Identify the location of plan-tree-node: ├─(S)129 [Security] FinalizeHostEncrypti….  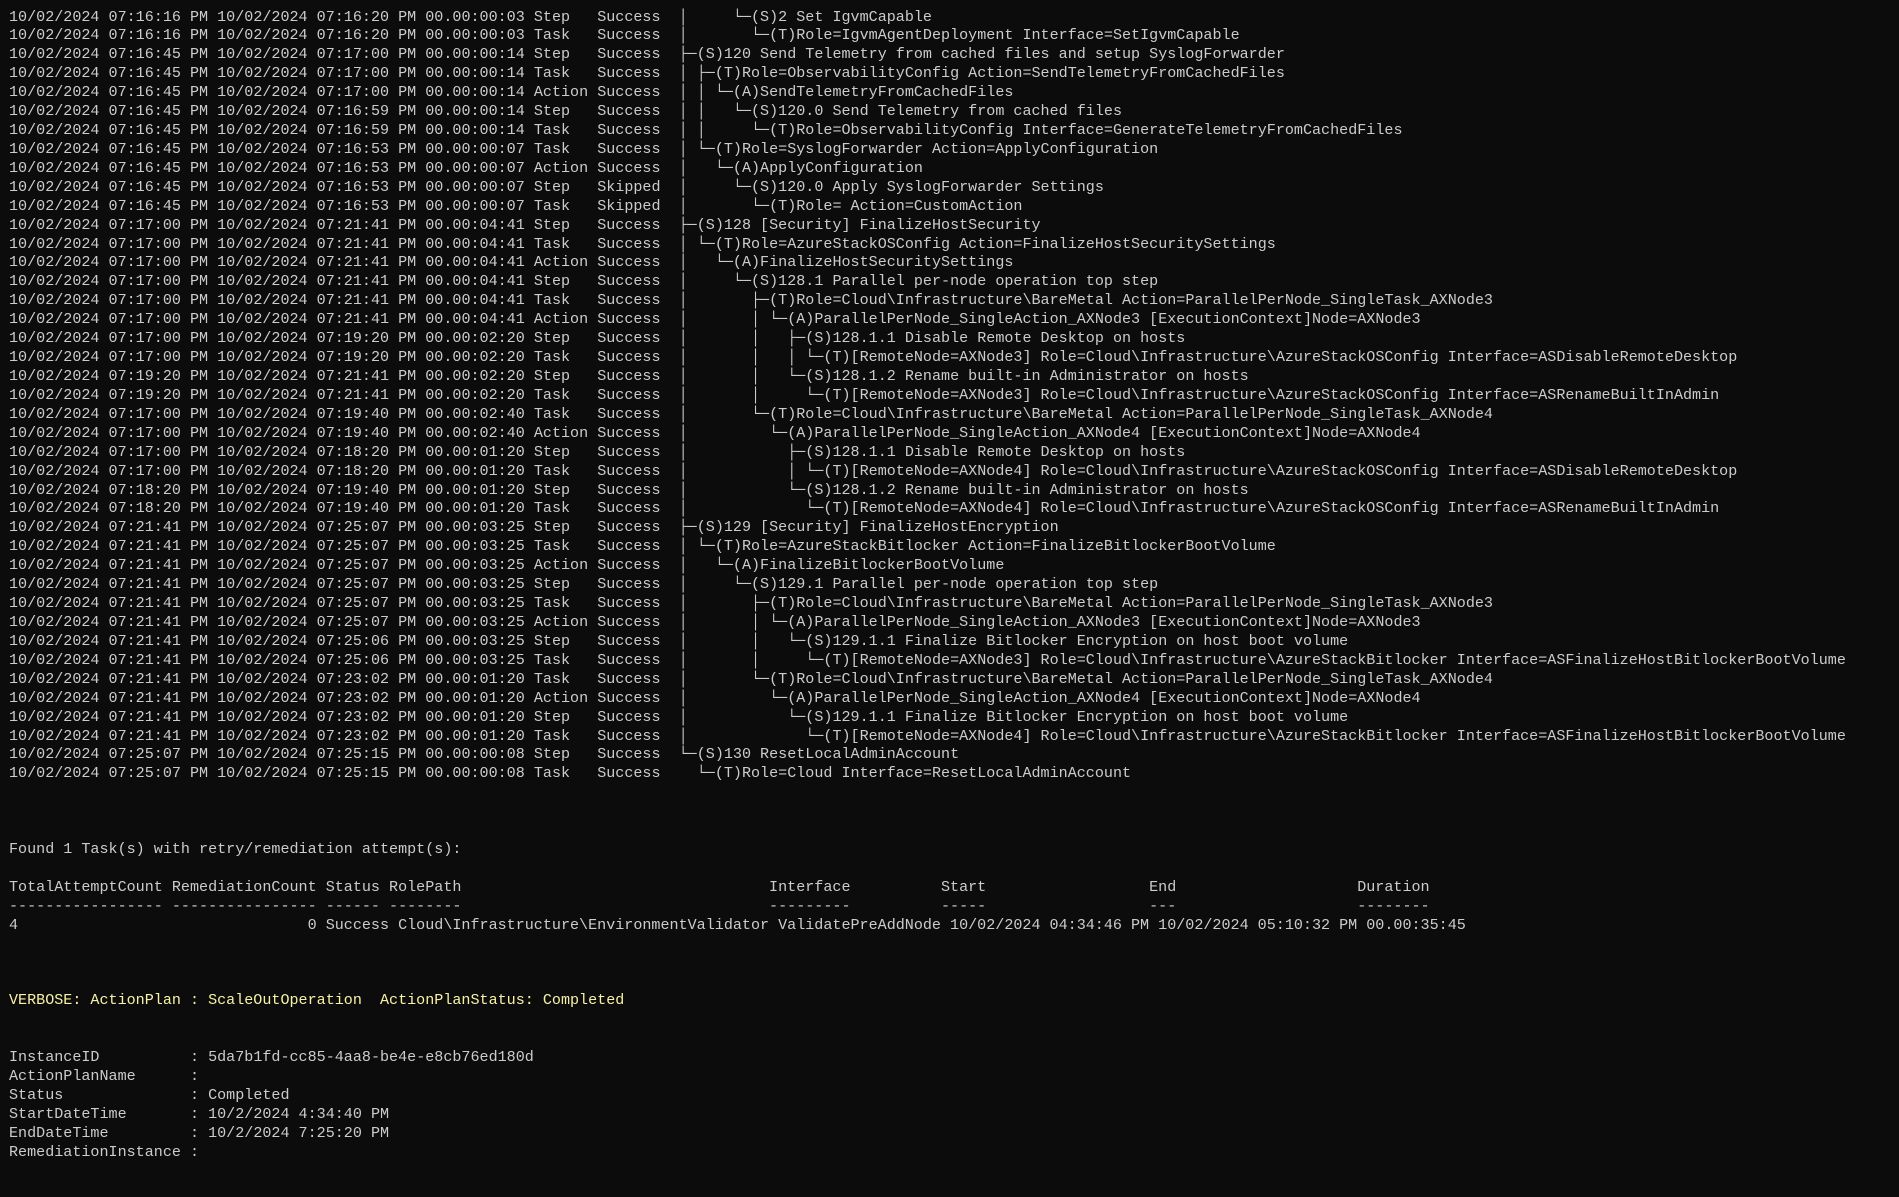
(868, 527).